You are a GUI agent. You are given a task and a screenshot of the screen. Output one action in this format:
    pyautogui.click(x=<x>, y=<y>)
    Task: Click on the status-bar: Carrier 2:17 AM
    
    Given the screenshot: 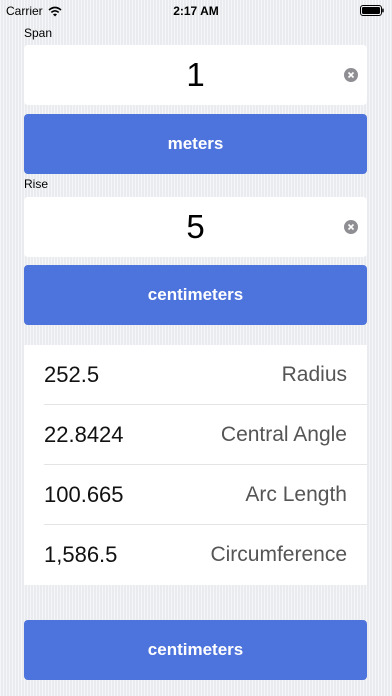 What is the action you would take?
    pyautogui.click(x=196, y=11)
    